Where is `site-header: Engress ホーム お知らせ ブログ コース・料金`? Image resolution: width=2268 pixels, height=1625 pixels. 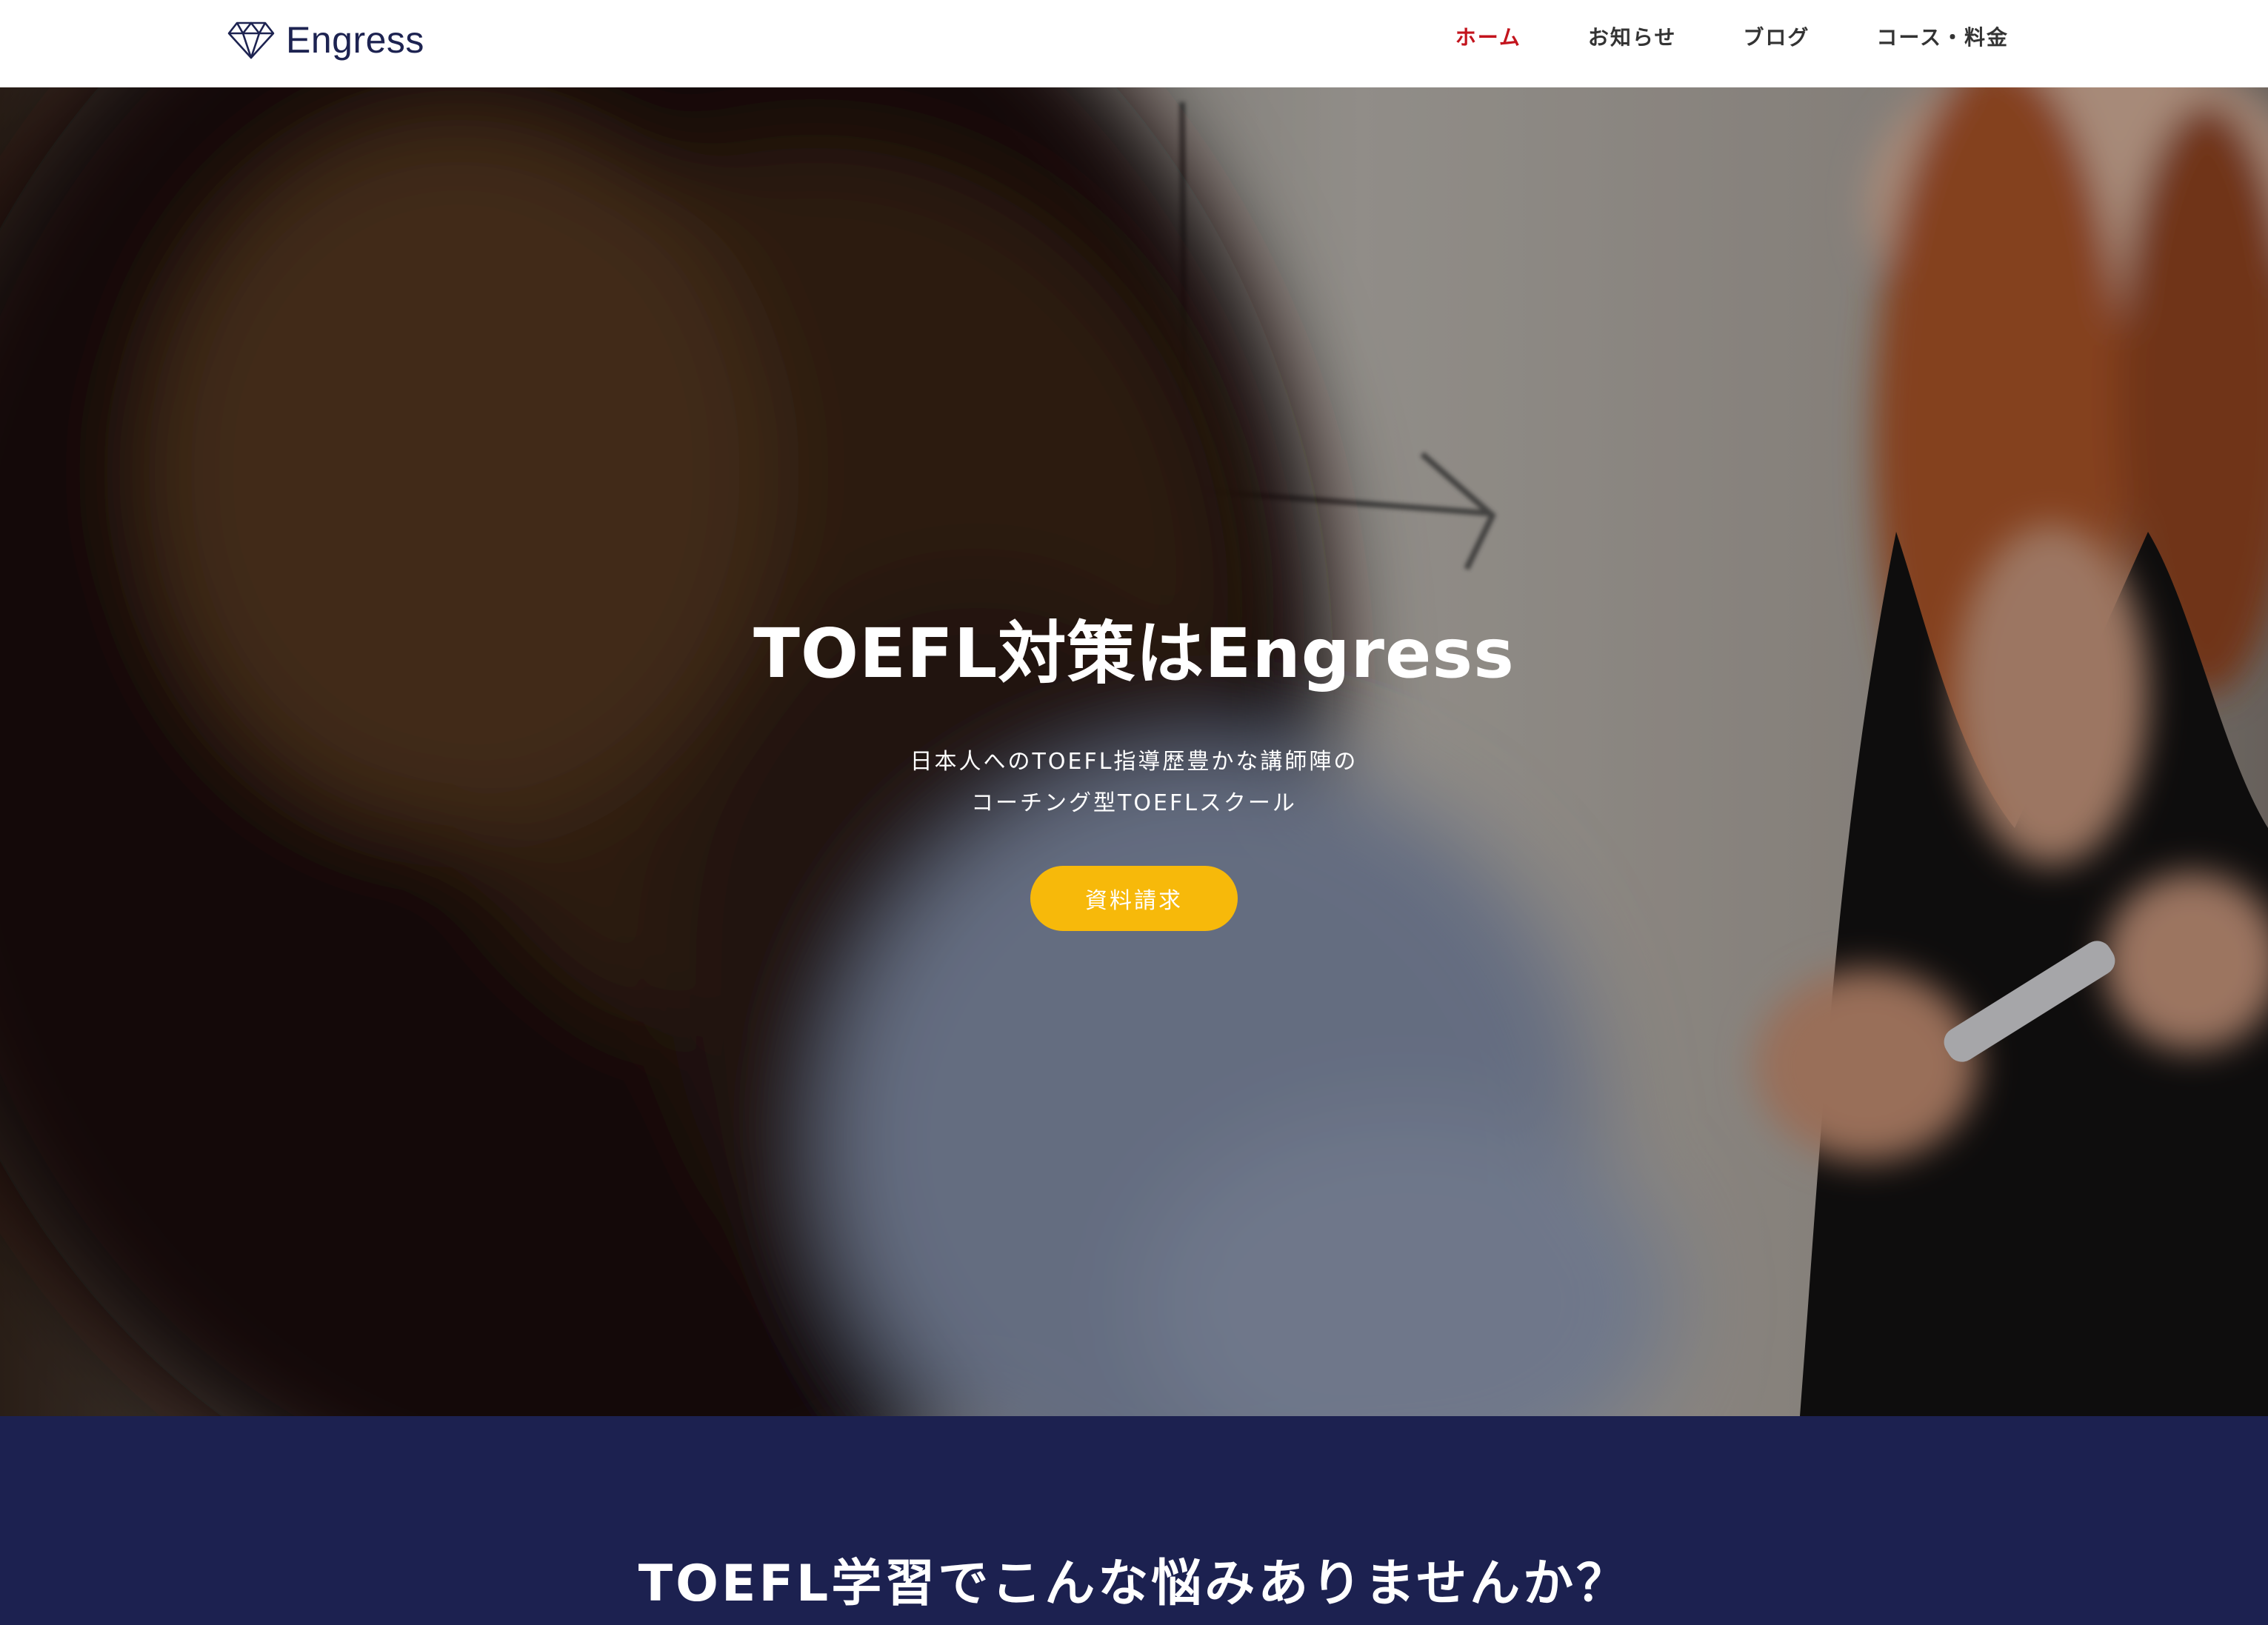 site-header: Engress ホーム お知らせ ブログ コース・料金 is located at coordinates (1134, 43).